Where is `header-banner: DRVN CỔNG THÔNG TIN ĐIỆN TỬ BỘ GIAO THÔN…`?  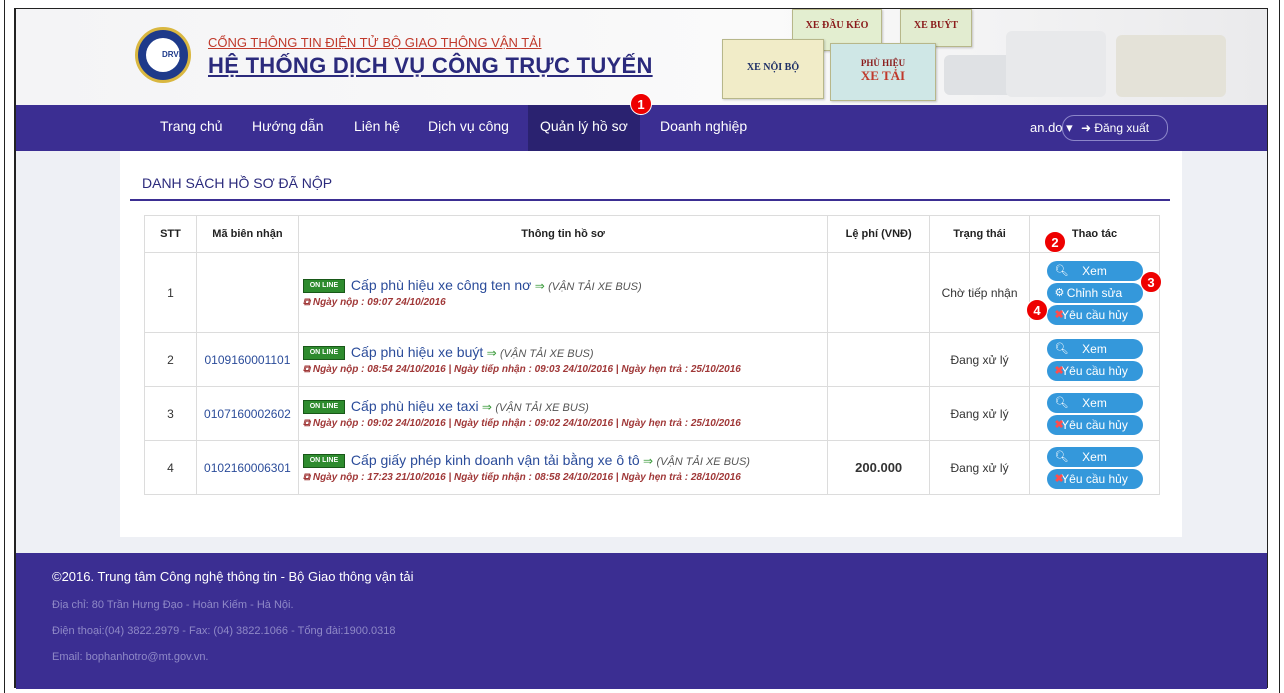 header-banner: DRVN CỔNG THÔNG TIN ĐIỆN TỬ BỘ GIAO THÔN… is located at coordinates (641, 57).